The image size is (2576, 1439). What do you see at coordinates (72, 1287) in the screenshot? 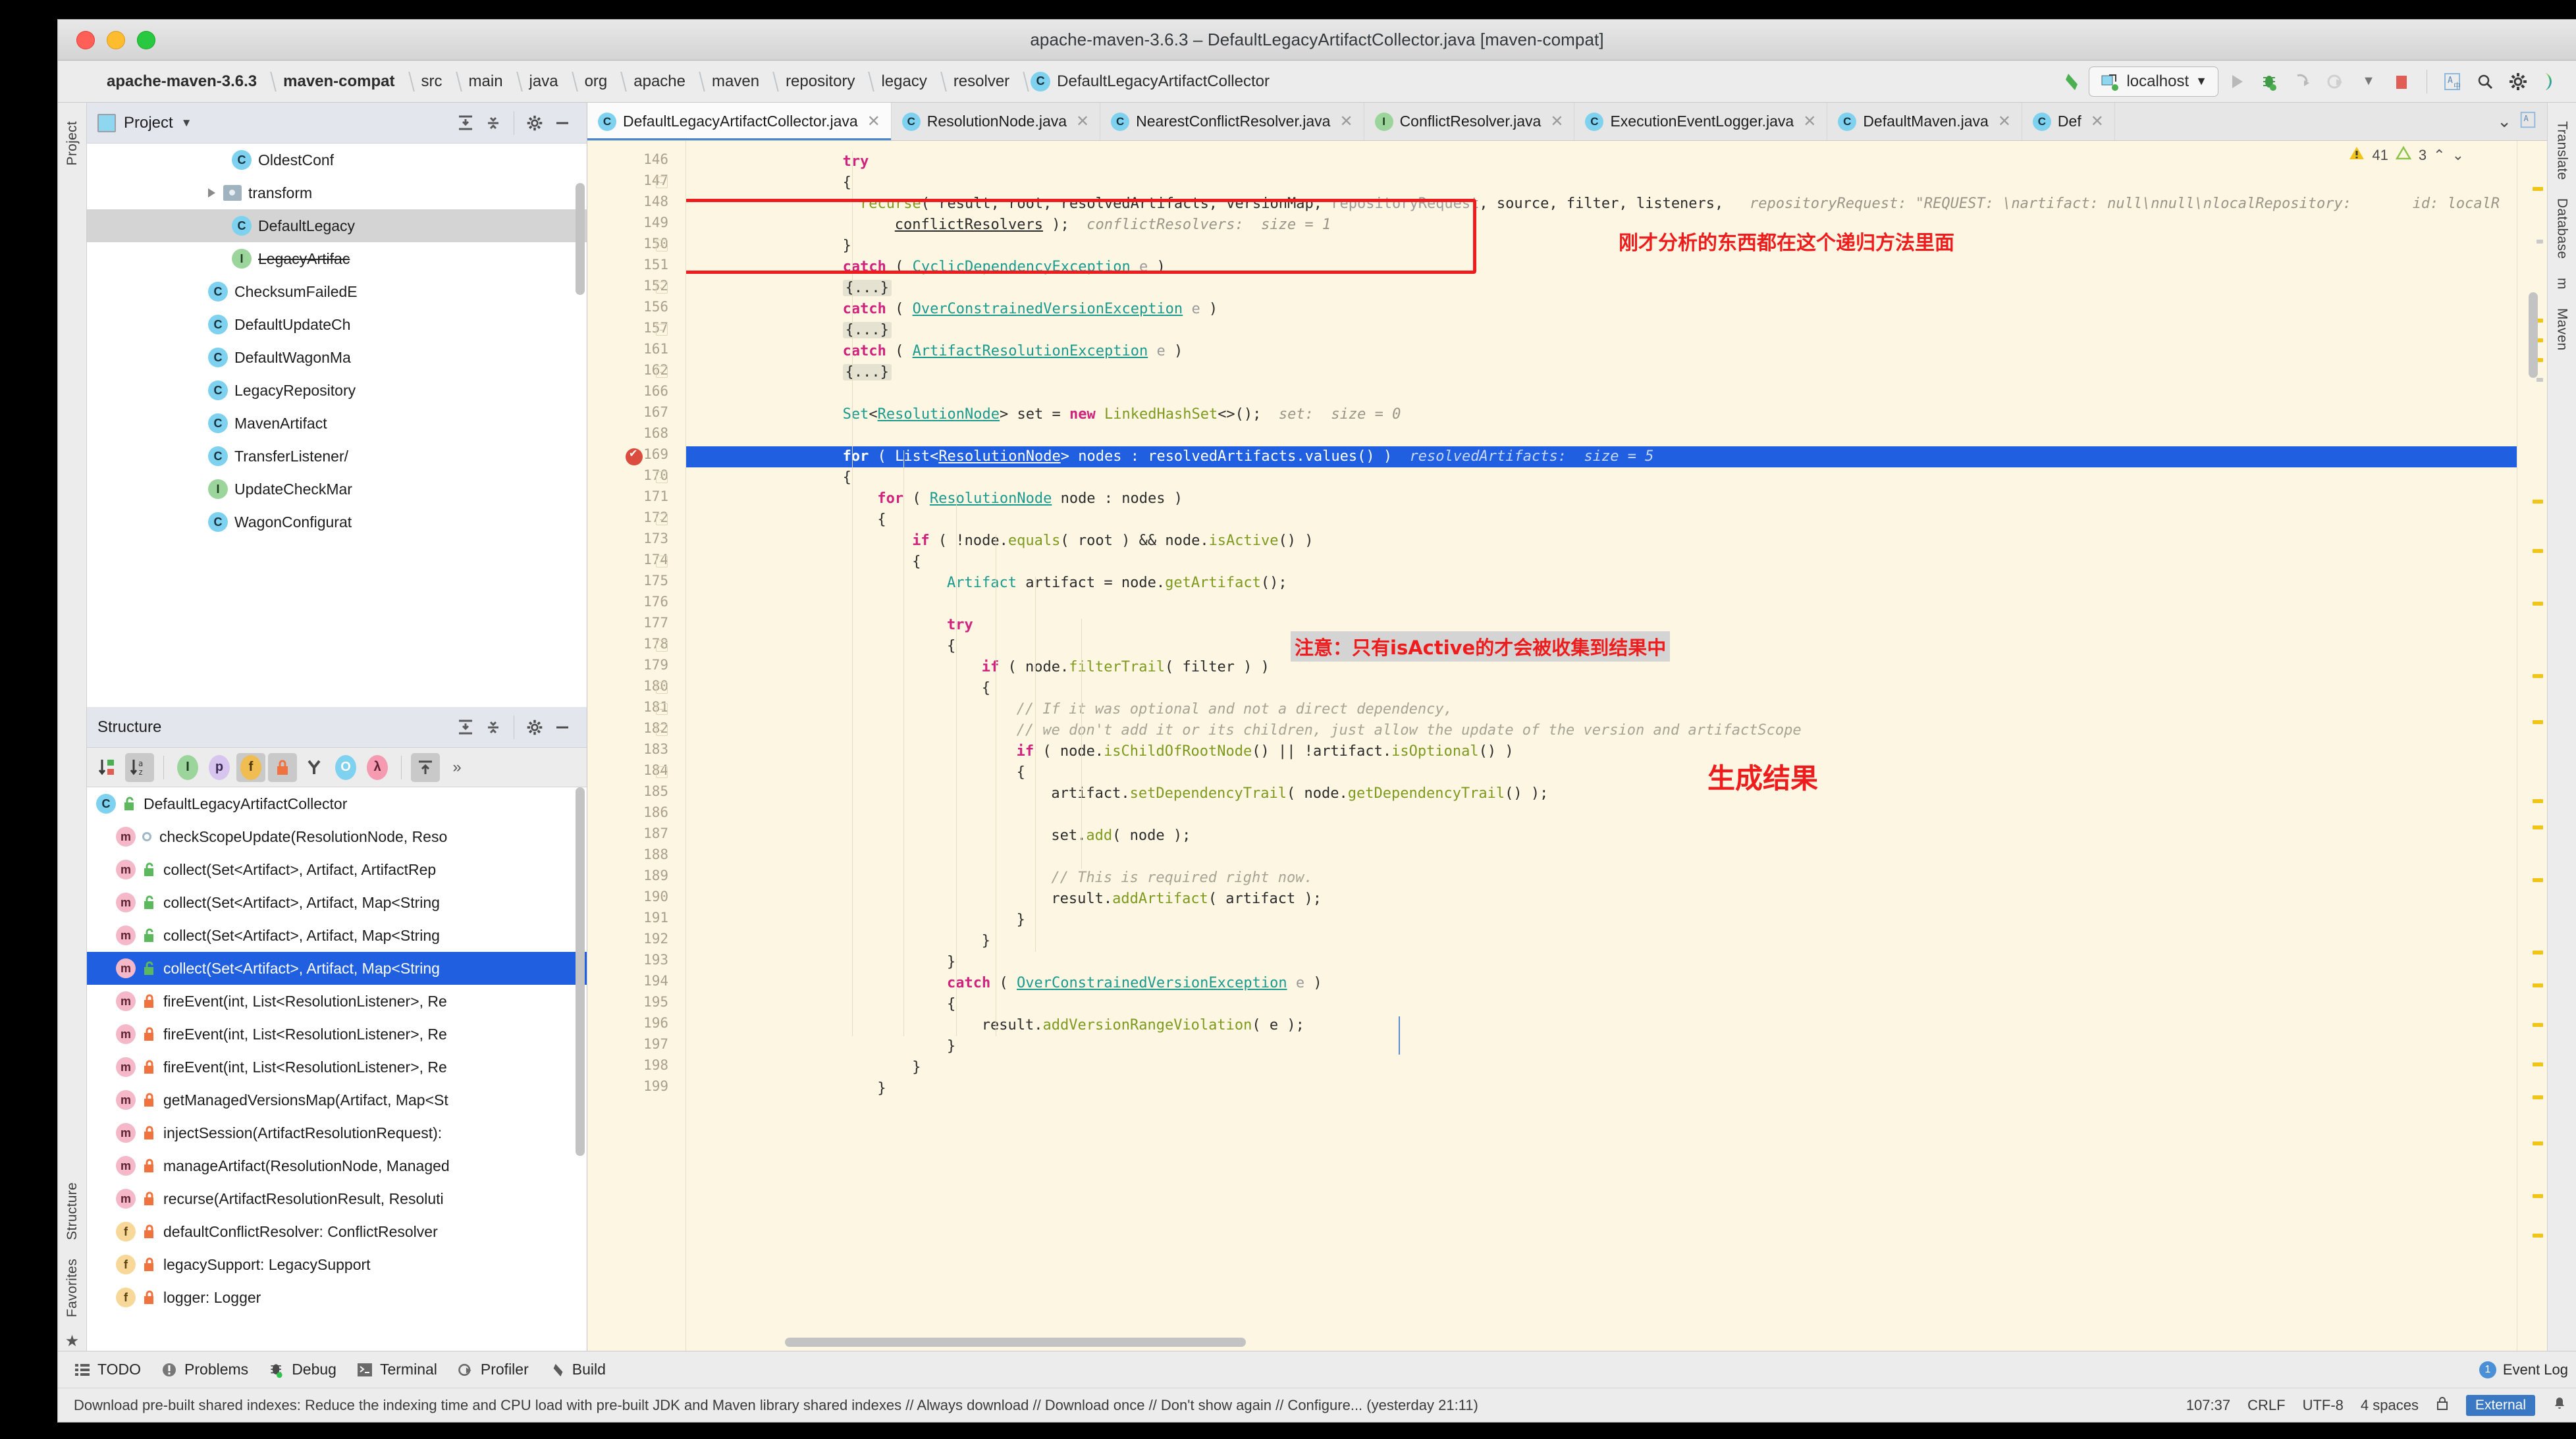
I see `rail-tab-favorites: Favorites` at bounding box center [72, 1287].